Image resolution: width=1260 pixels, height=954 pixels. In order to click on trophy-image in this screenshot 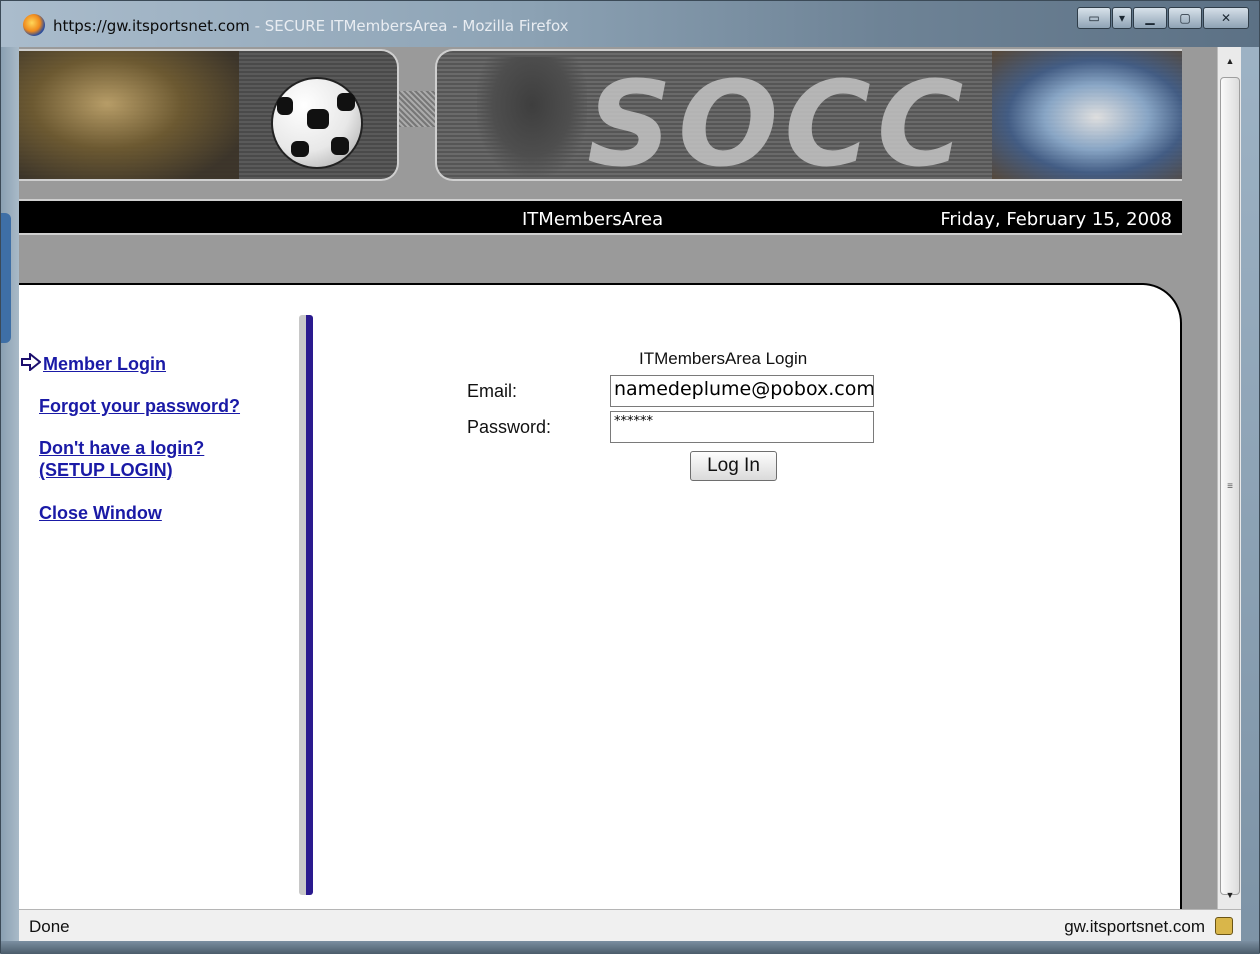, I will do `click(129, 115)`.